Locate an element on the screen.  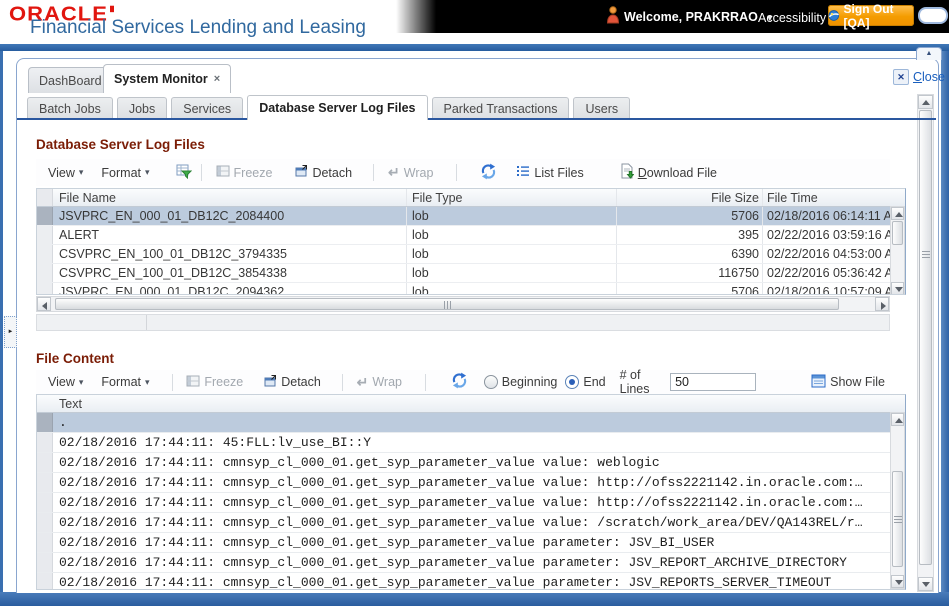
window-oval-button is located at coordinates (933, 15).